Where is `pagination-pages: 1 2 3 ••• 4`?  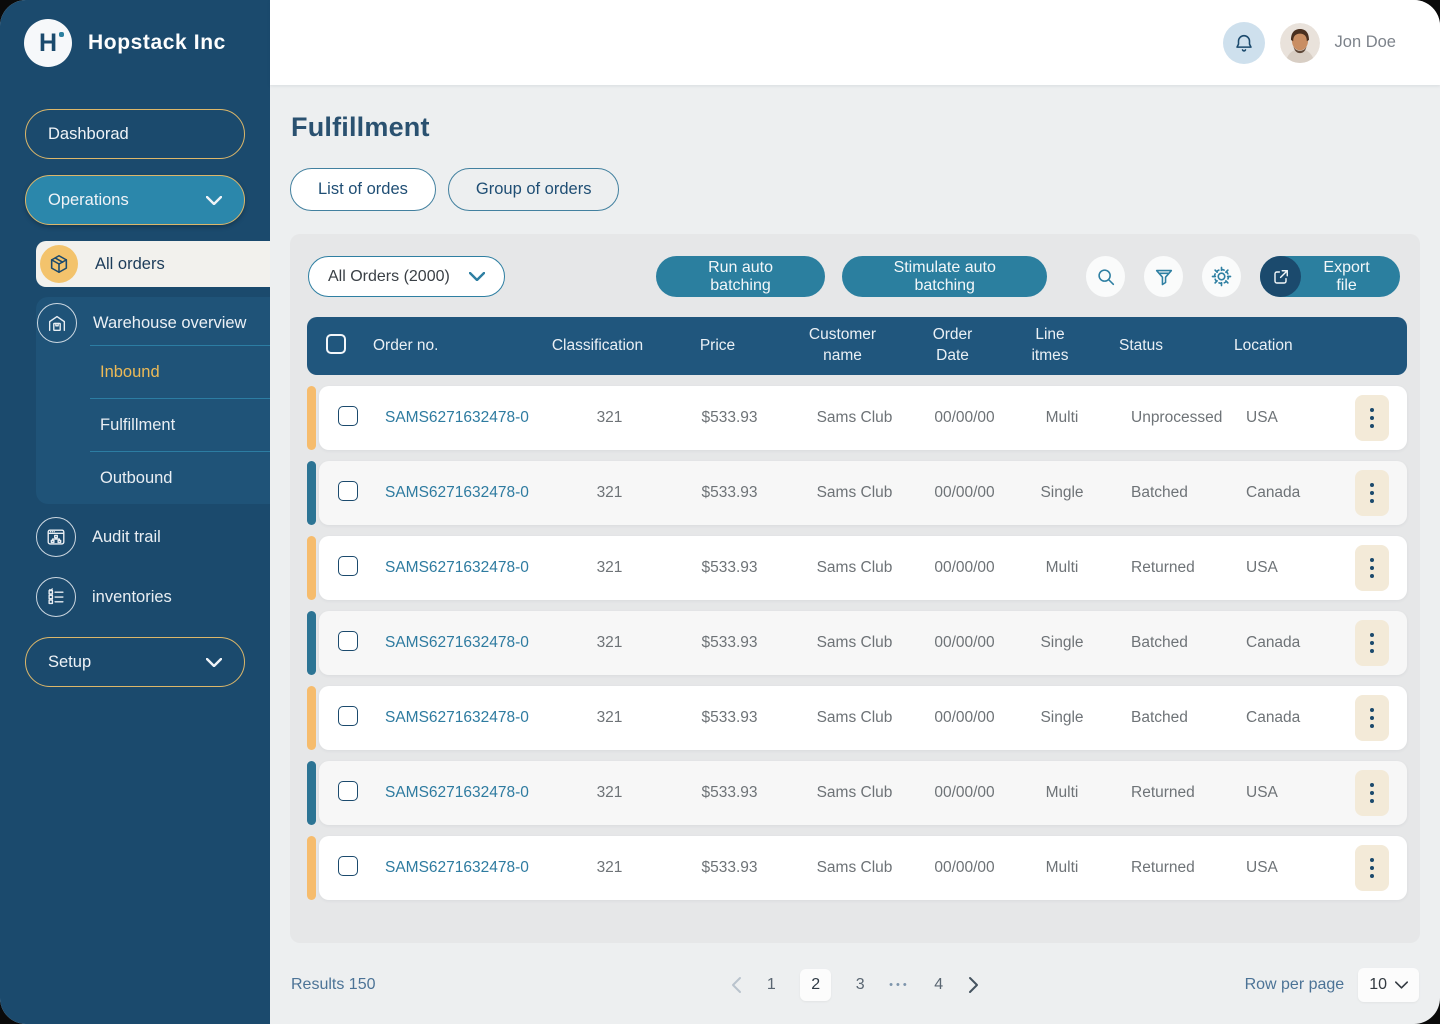
pagination-pages: 1 2 3 ••• 4 is located at coordinates (854, 985).